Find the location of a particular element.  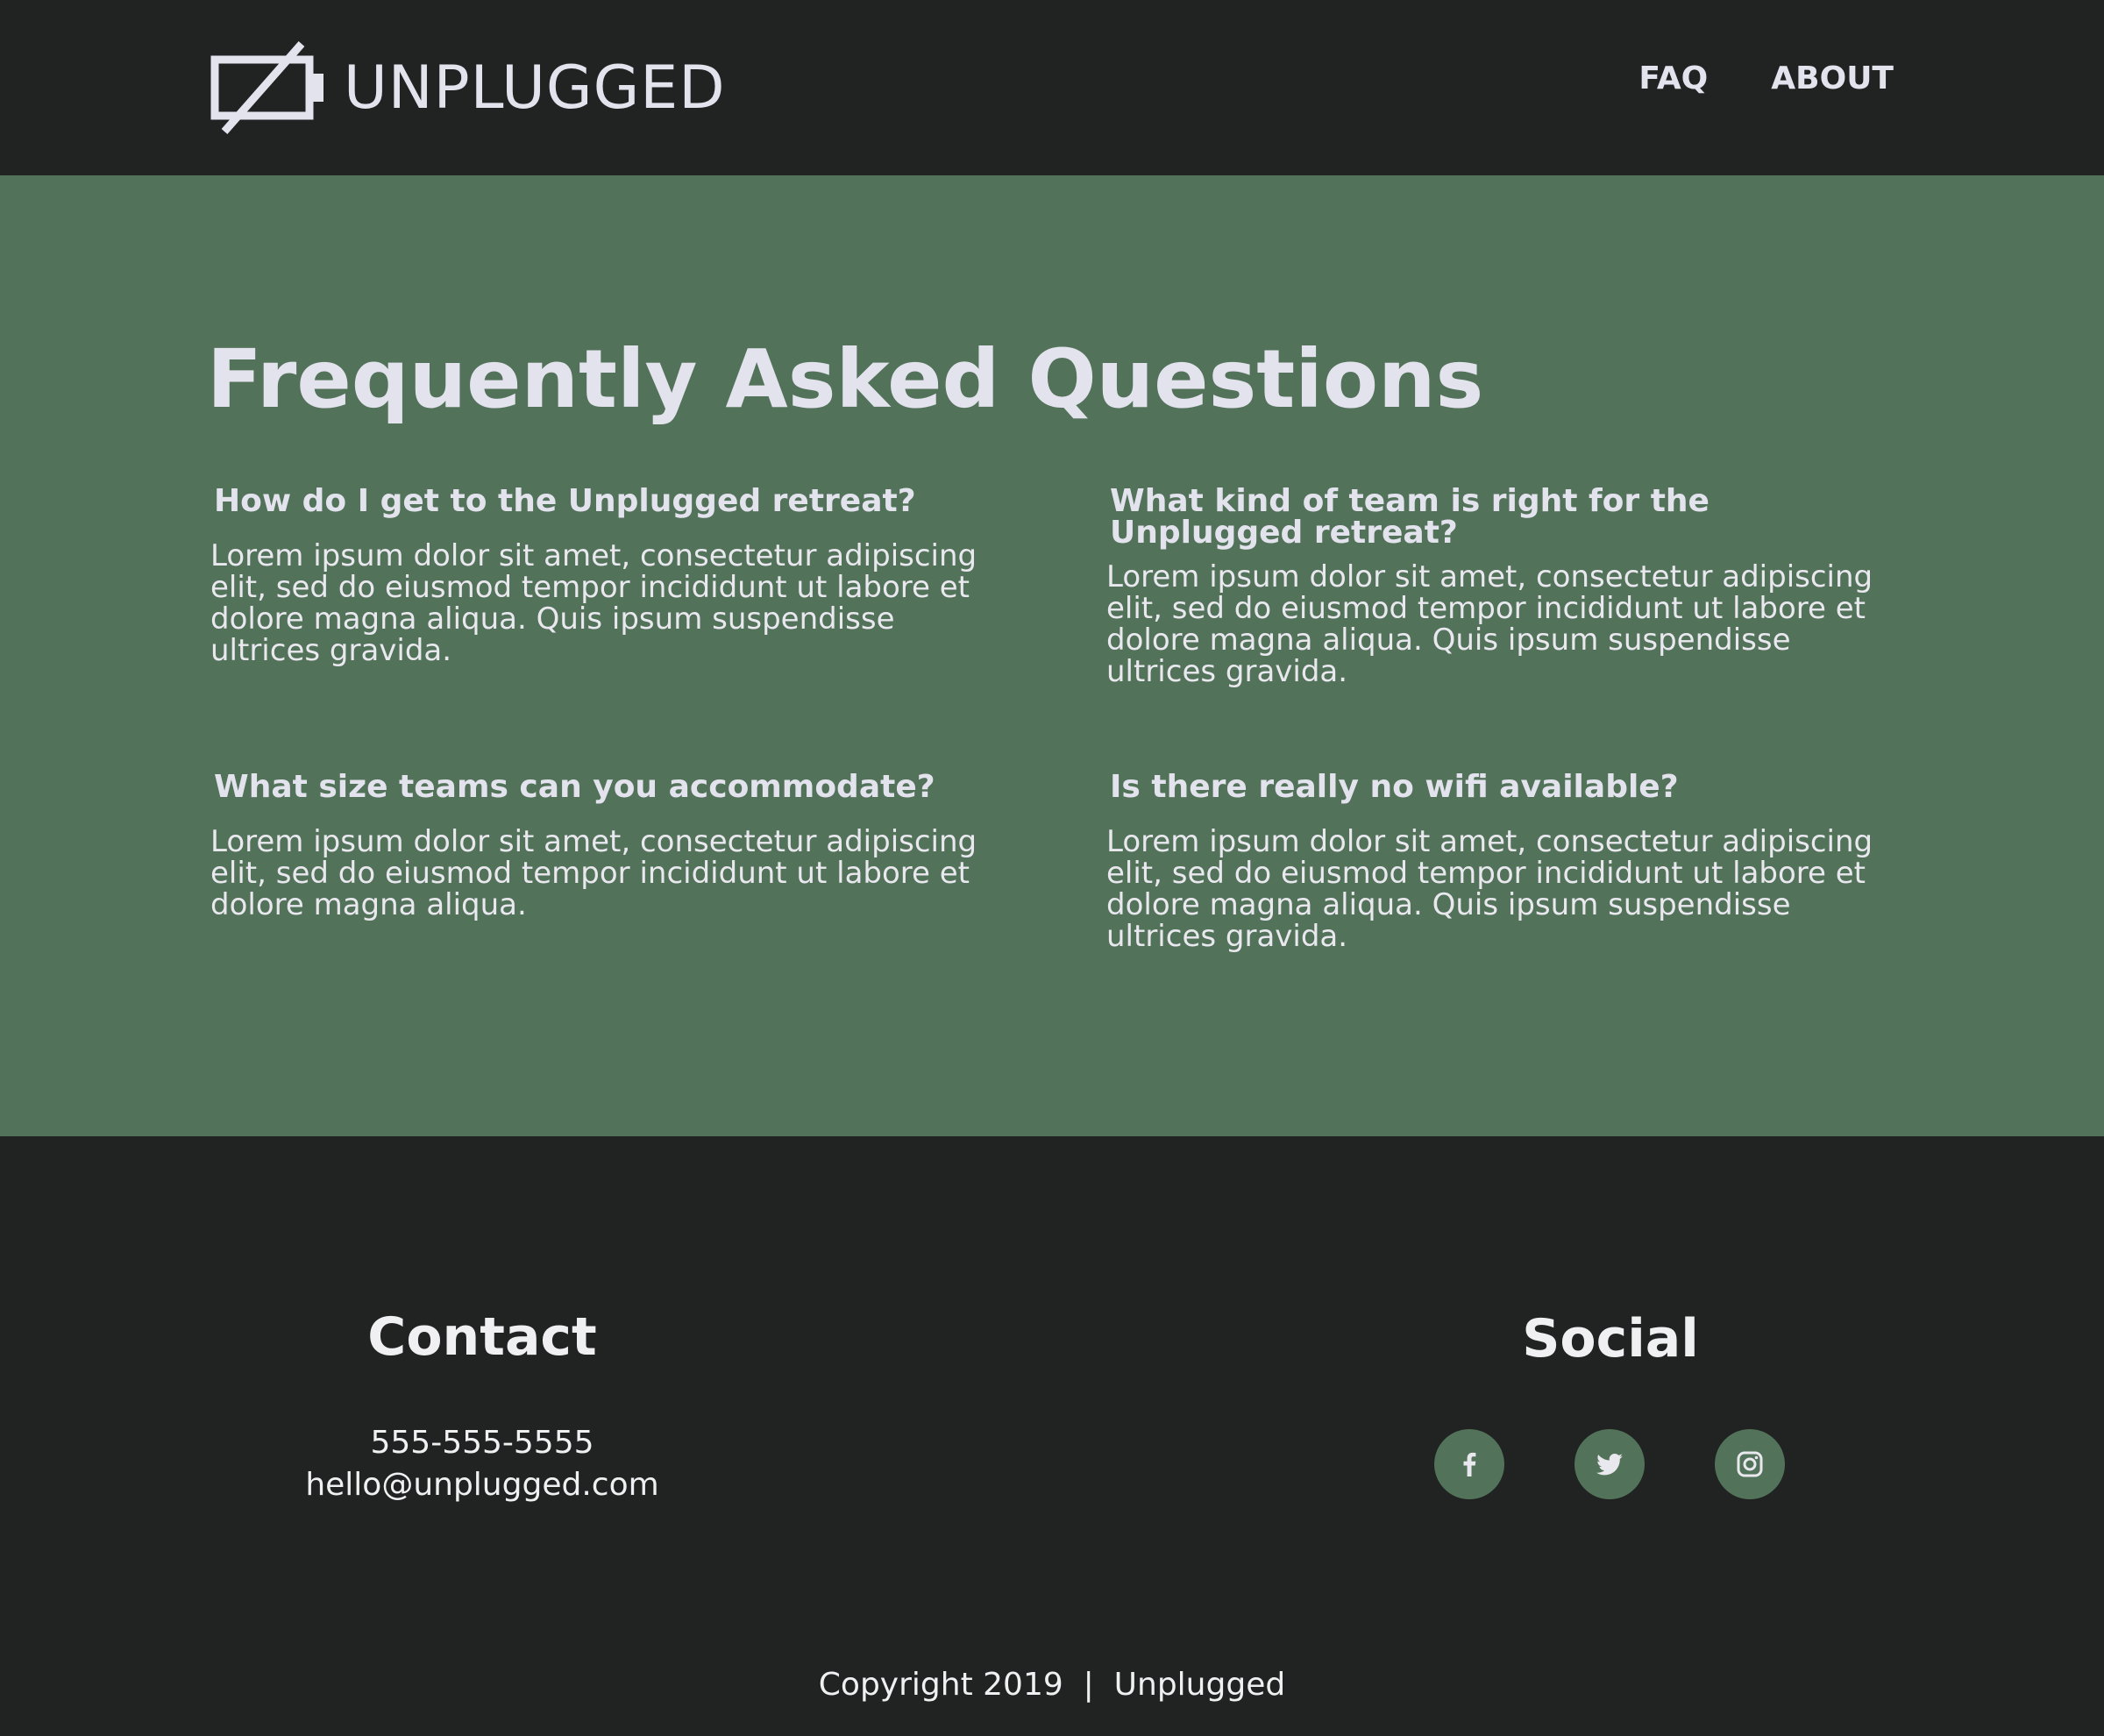

instagram-button is located at coordinates (1750, 1464).